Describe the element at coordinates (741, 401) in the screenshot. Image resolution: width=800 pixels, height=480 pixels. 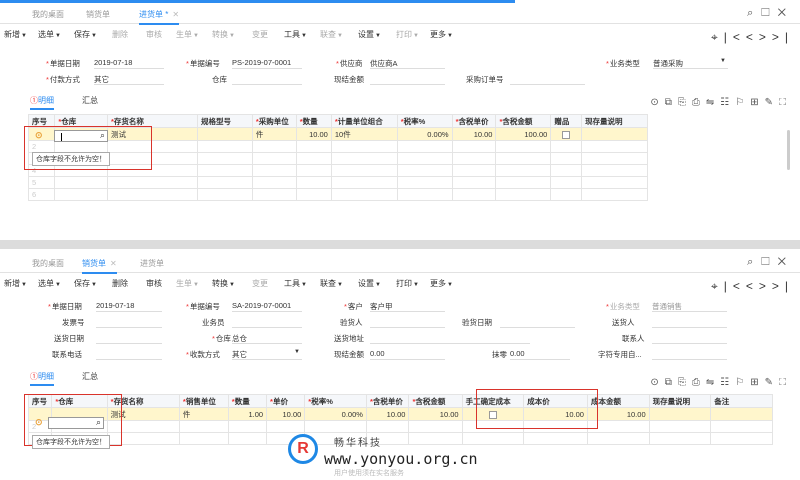
I see `column-header: 备注` at that location.